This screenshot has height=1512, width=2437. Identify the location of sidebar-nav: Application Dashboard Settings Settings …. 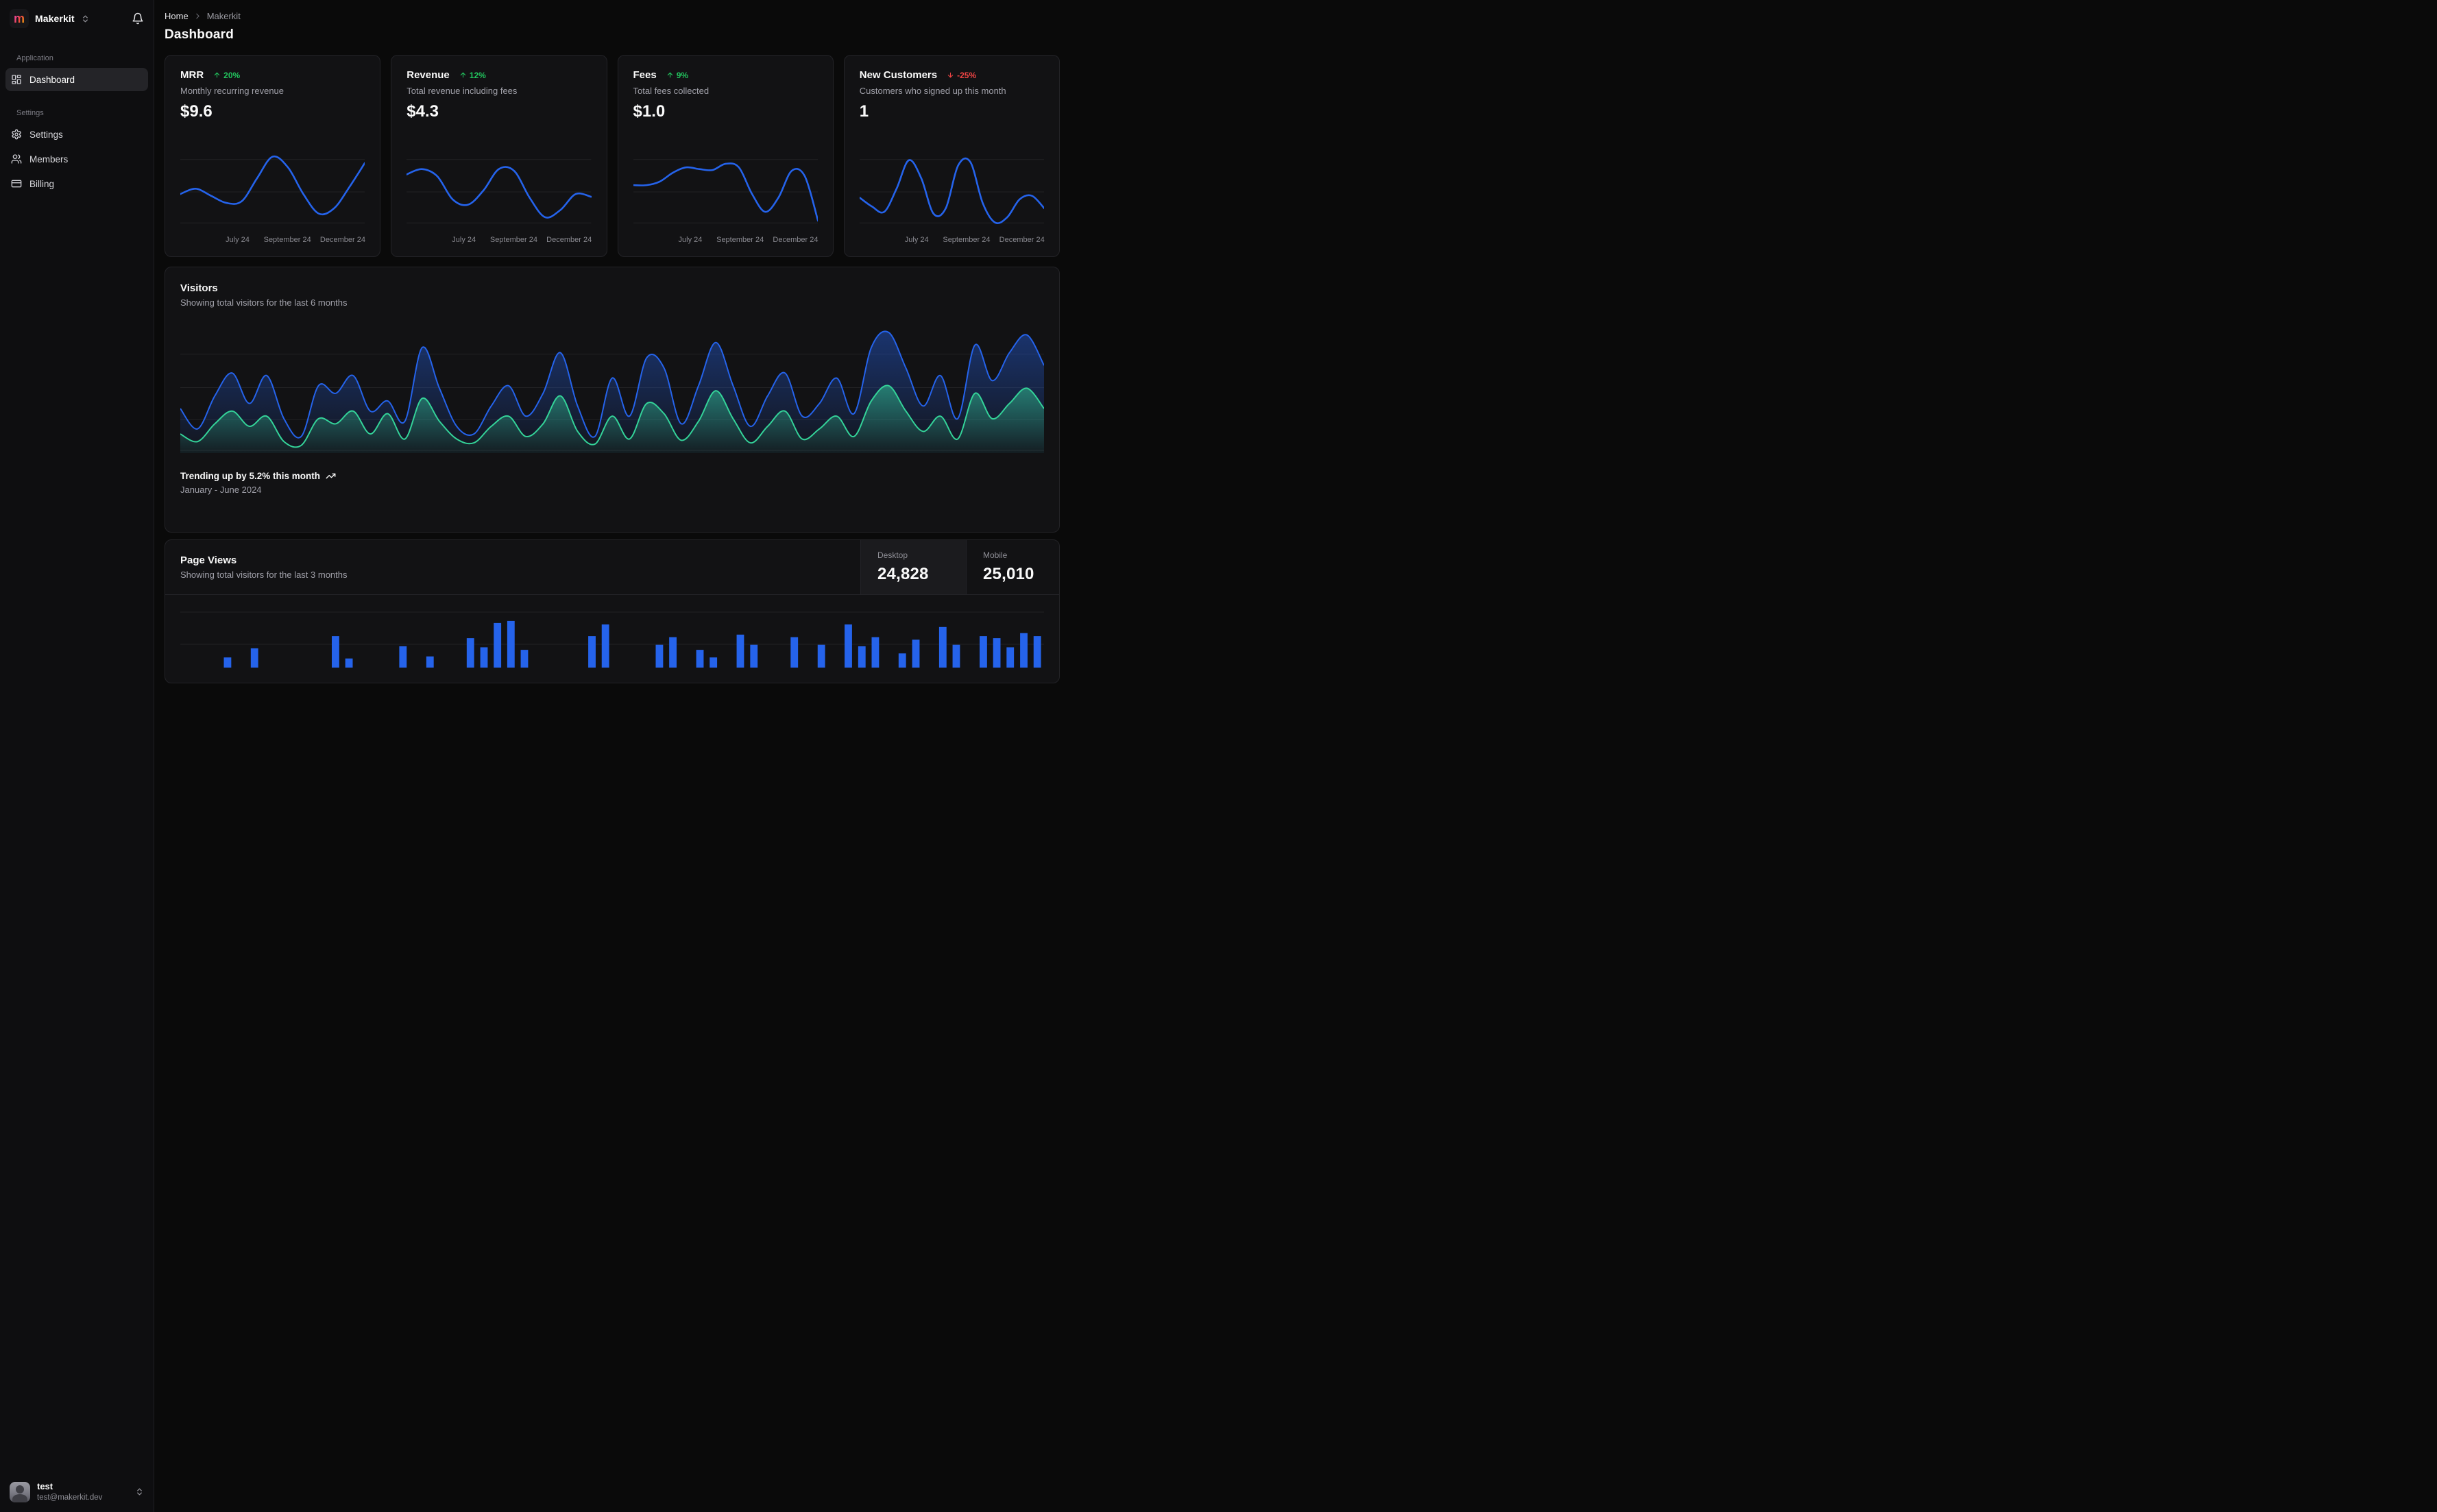
(77, 124).